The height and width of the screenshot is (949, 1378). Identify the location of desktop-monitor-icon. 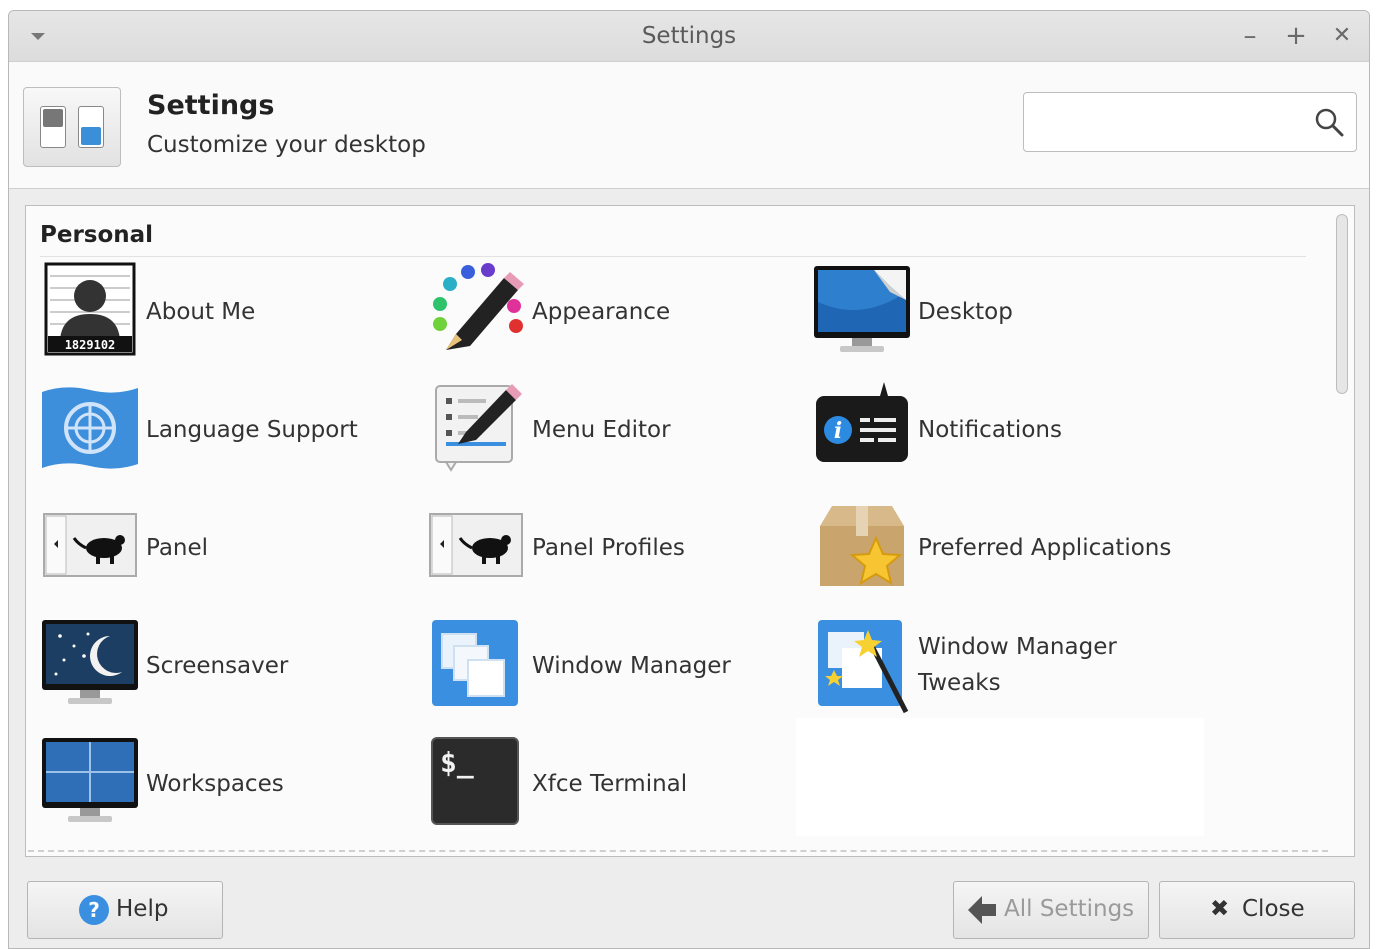
(862, 309).